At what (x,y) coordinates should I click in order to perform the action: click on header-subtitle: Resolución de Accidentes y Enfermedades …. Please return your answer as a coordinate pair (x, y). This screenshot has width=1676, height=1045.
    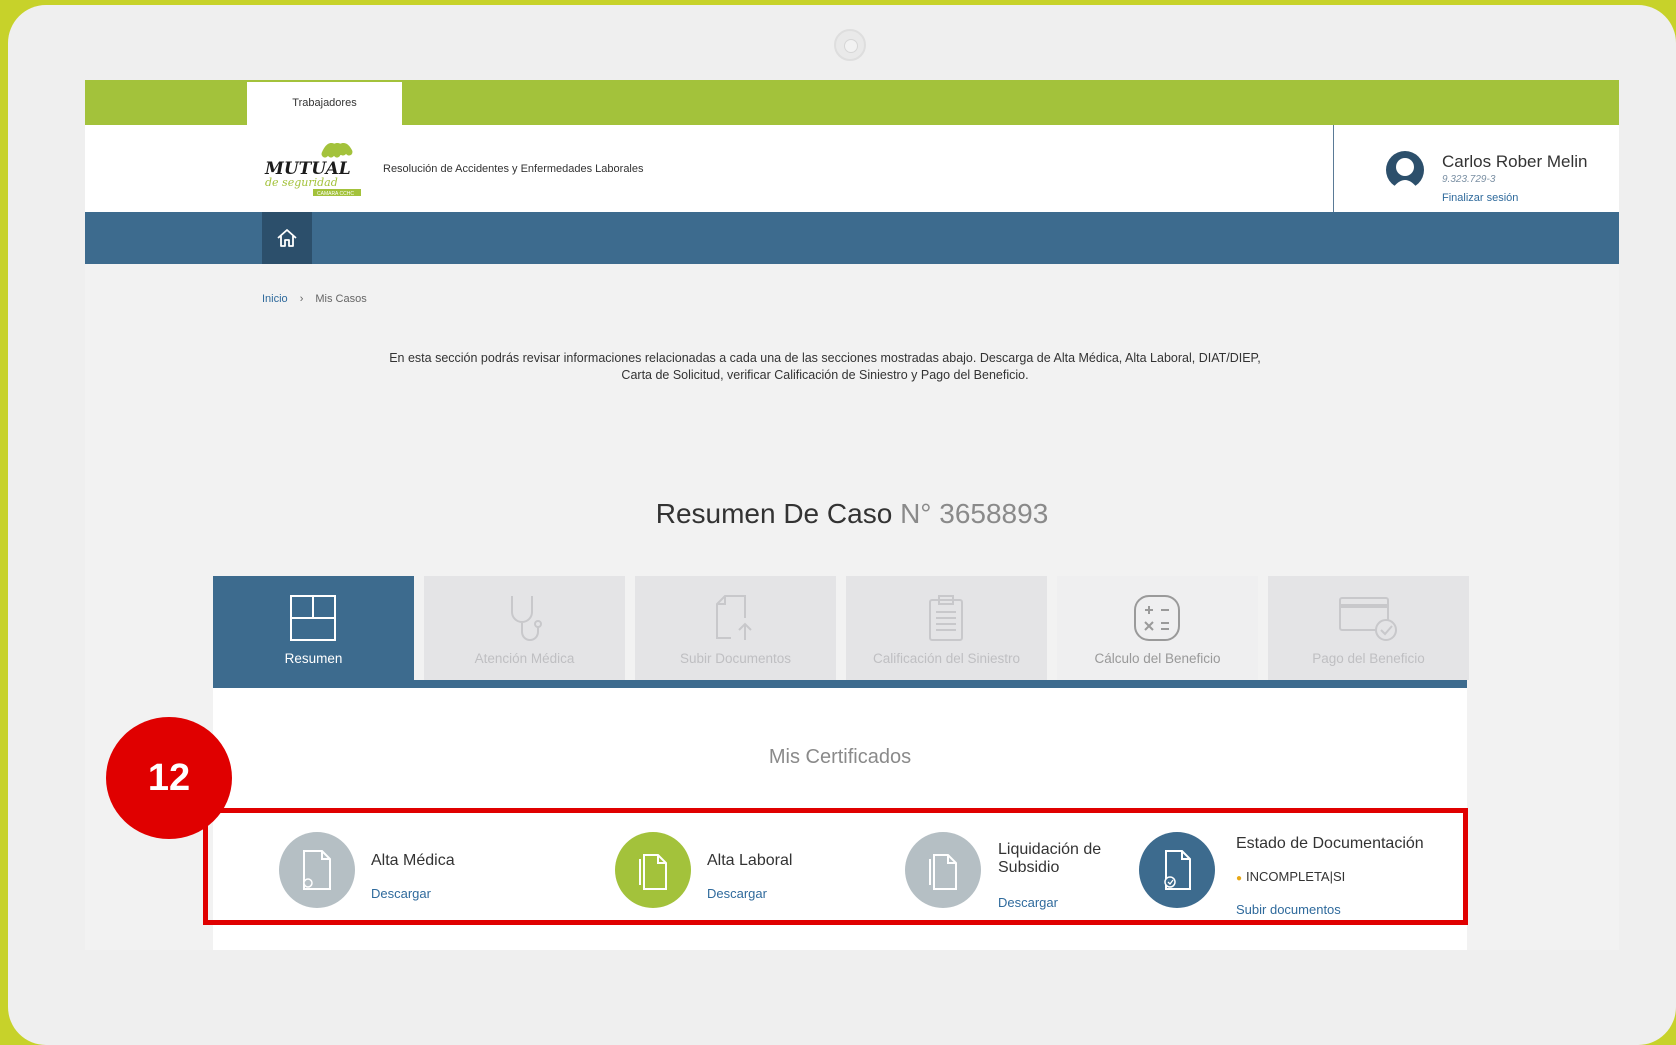
    Looking at the image, I should click on (513, 169).